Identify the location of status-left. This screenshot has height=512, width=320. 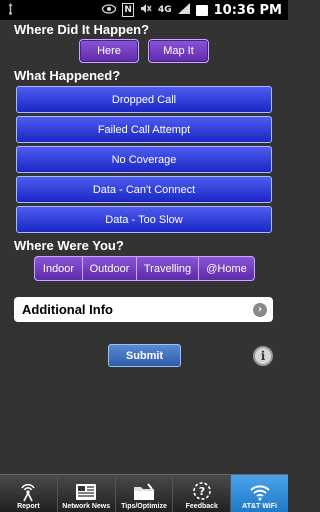
(10, 10).